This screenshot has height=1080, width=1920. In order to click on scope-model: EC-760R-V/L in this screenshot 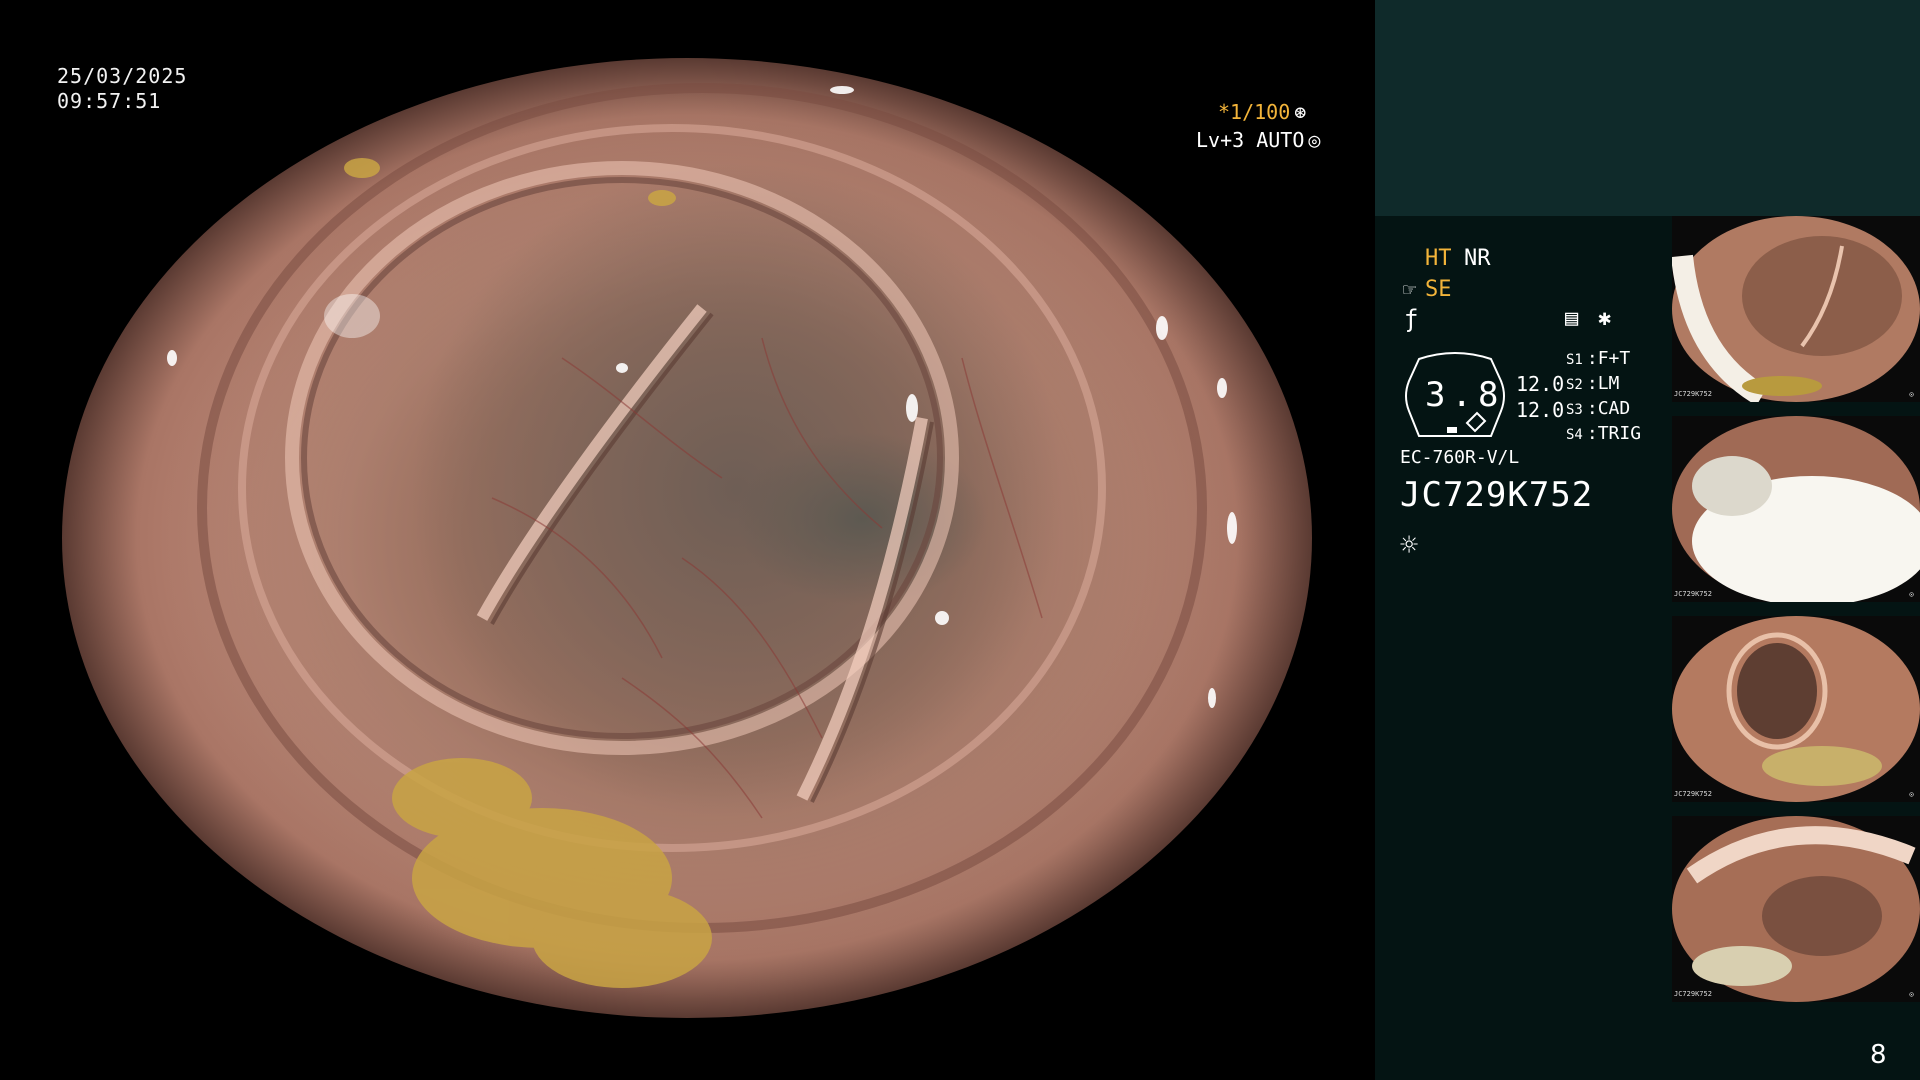, I will do `click(1460, 457)`.